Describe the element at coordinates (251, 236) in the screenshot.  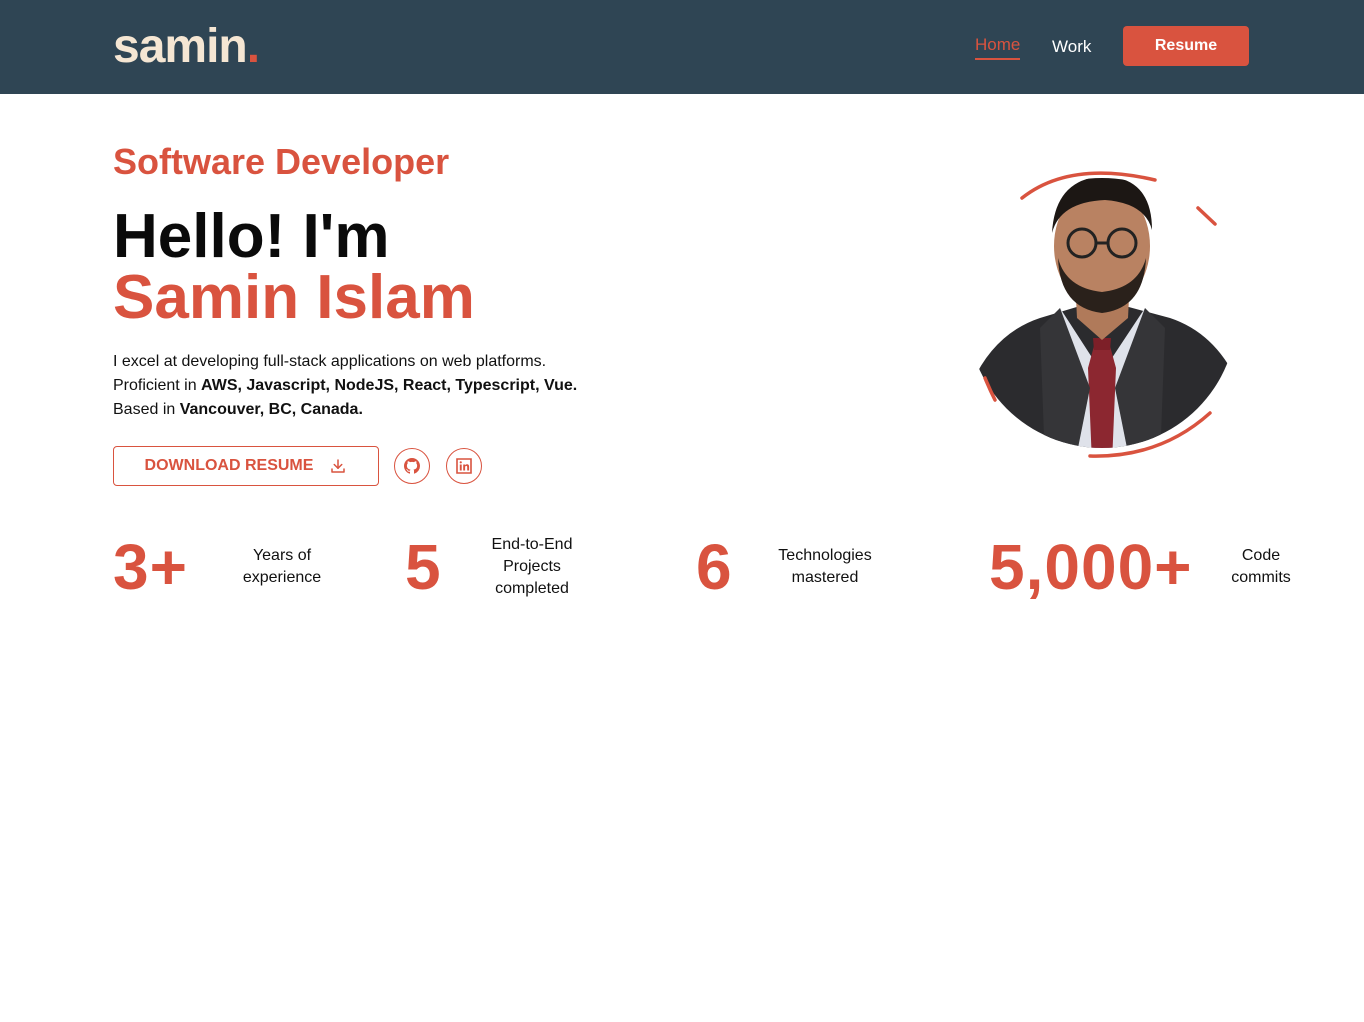
I see `greeting-heading: Hello! I'm` at that location.